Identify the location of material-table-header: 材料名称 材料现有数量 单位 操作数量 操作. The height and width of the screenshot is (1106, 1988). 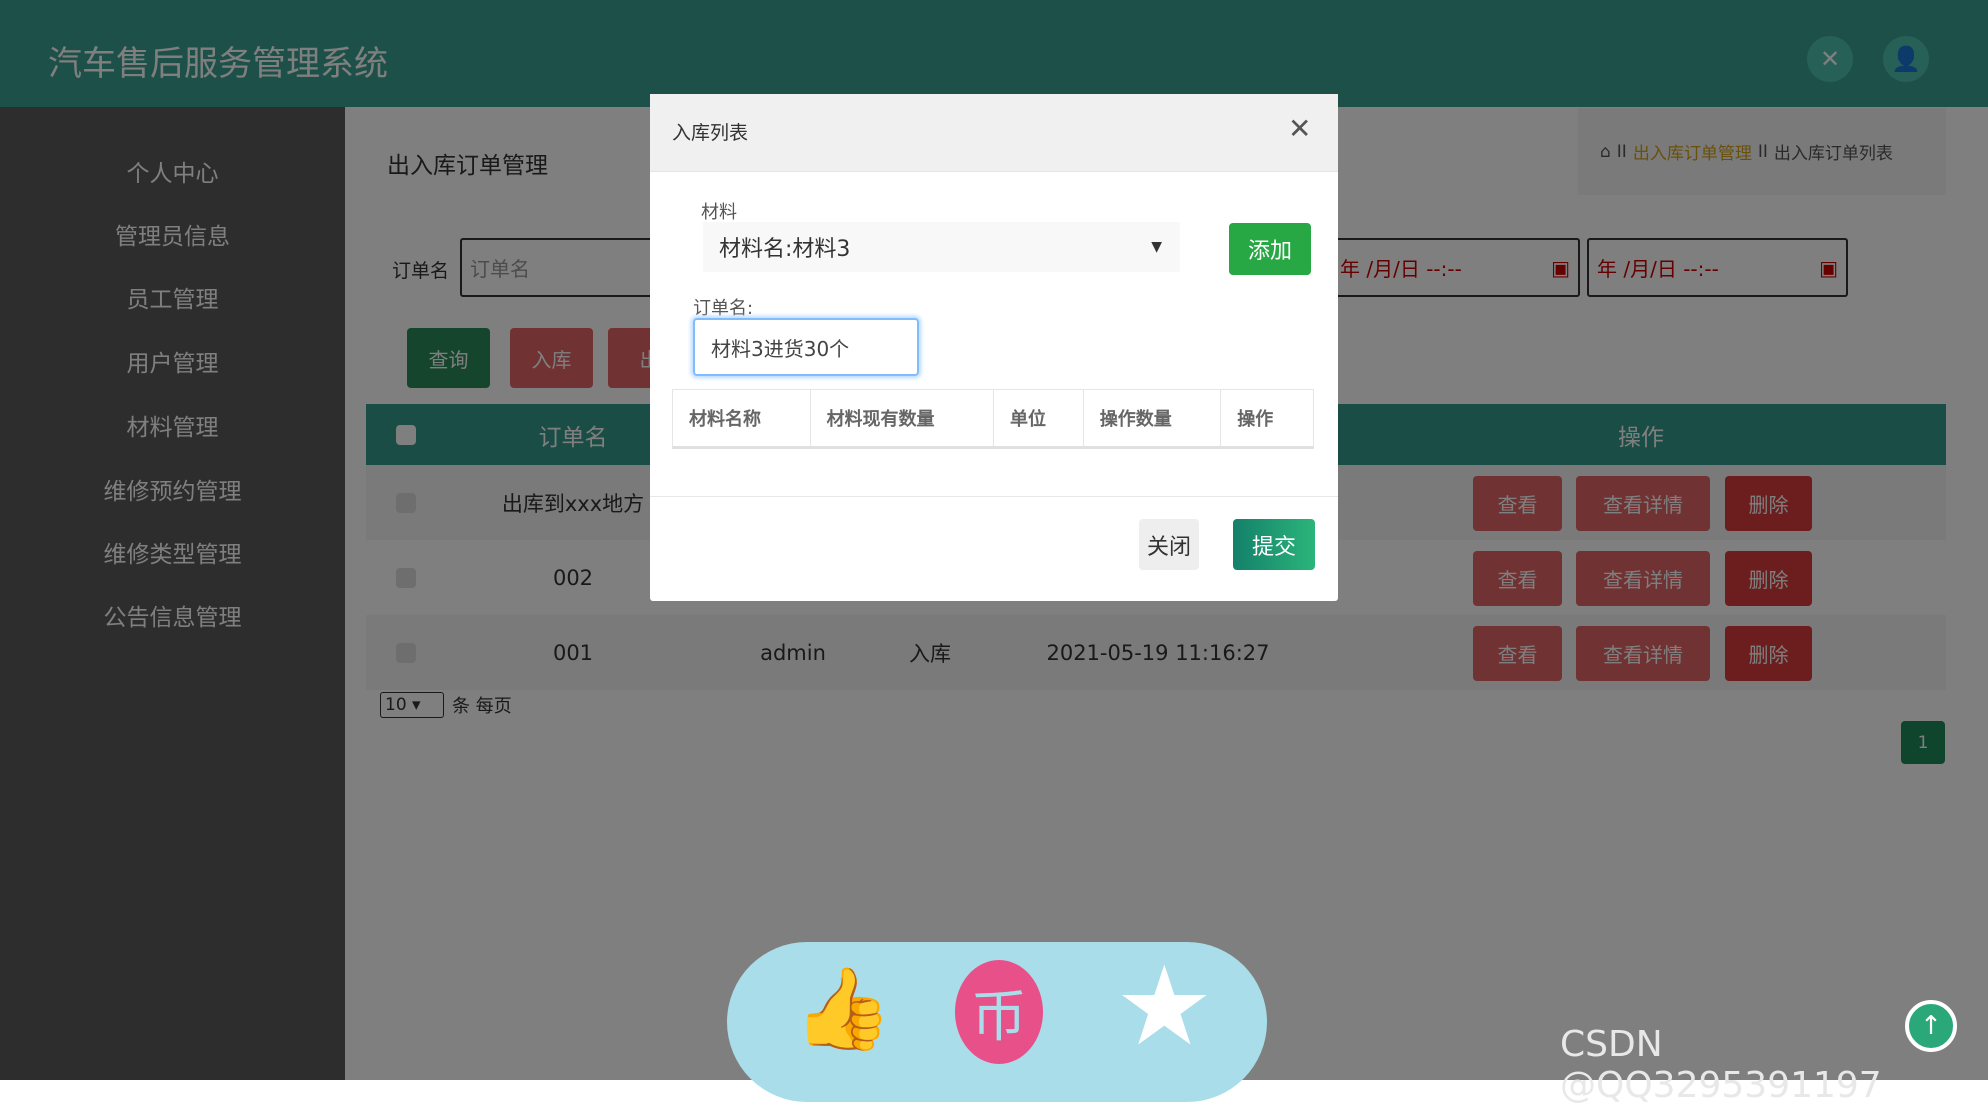
(993, 419).